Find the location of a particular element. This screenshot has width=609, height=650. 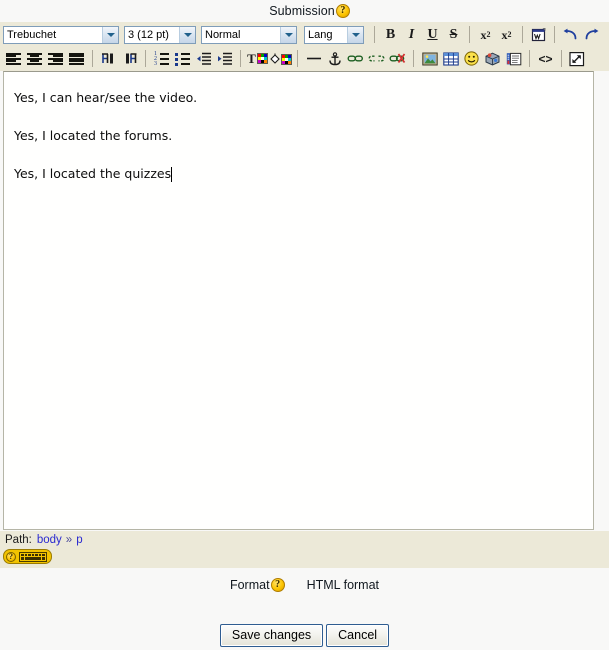

underline-button: U is located at coordinates (432, 35).